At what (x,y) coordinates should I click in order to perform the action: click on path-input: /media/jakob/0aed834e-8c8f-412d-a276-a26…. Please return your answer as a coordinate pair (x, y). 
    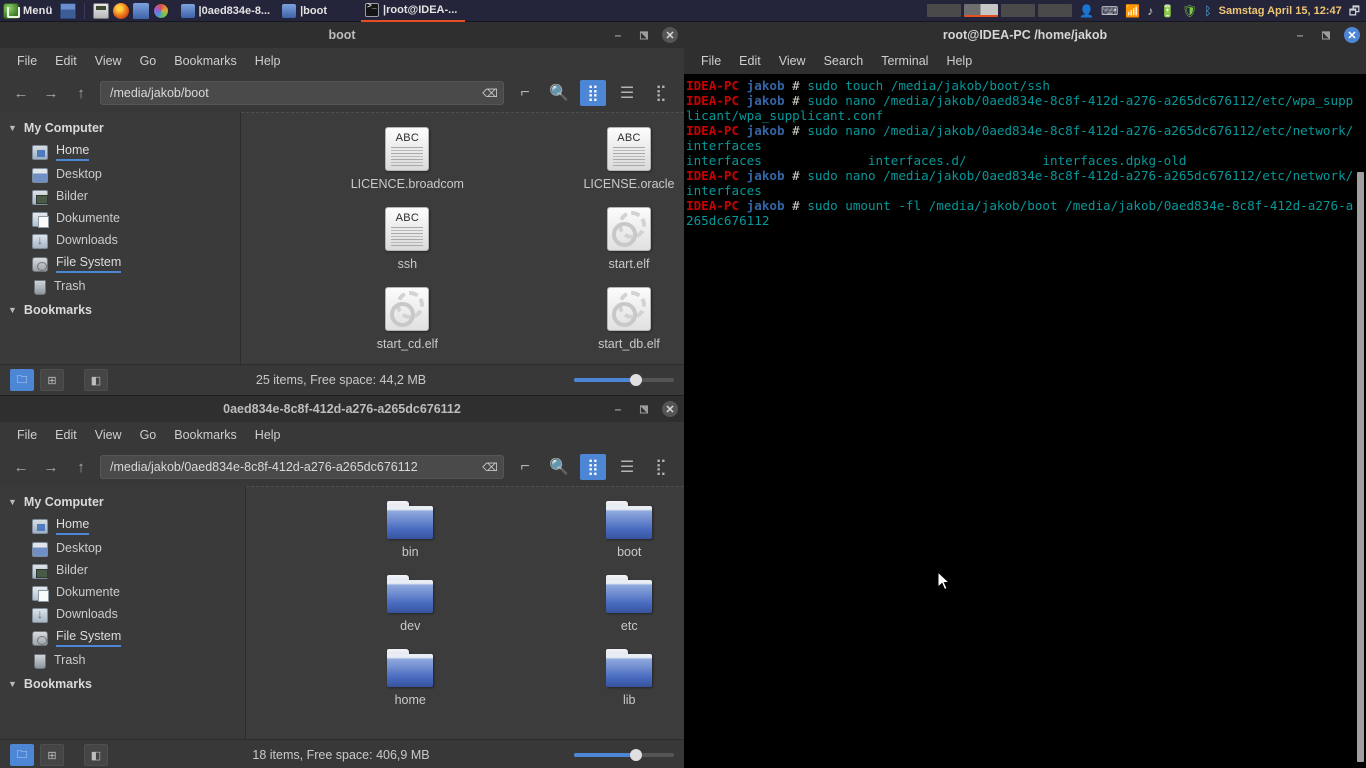
    Looking at the image, I should click on (302, 467).